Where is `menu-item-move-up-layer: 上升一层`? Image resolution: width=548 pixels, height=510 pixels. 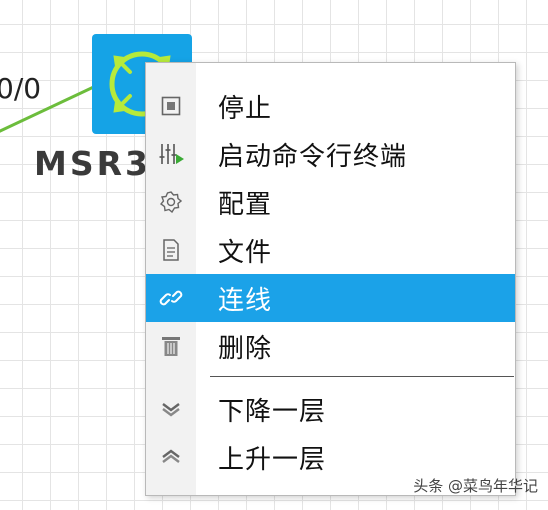
menu-item-move-up-layer: 上升一层 is located at coordinates (330, 457).